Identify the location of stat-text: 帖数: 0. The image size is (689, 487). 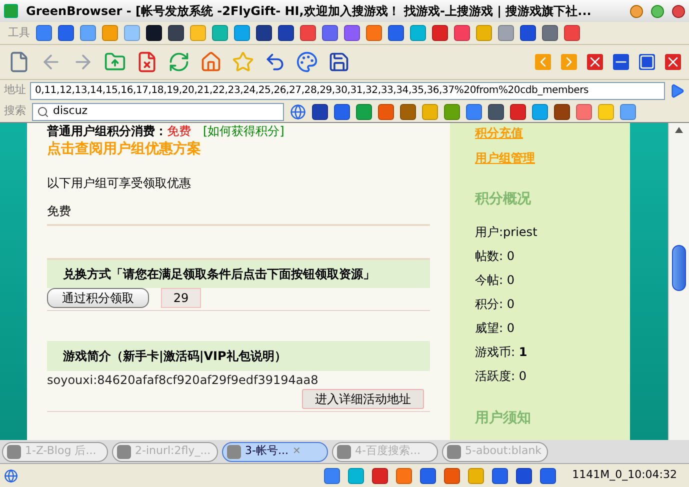
(495, 256).